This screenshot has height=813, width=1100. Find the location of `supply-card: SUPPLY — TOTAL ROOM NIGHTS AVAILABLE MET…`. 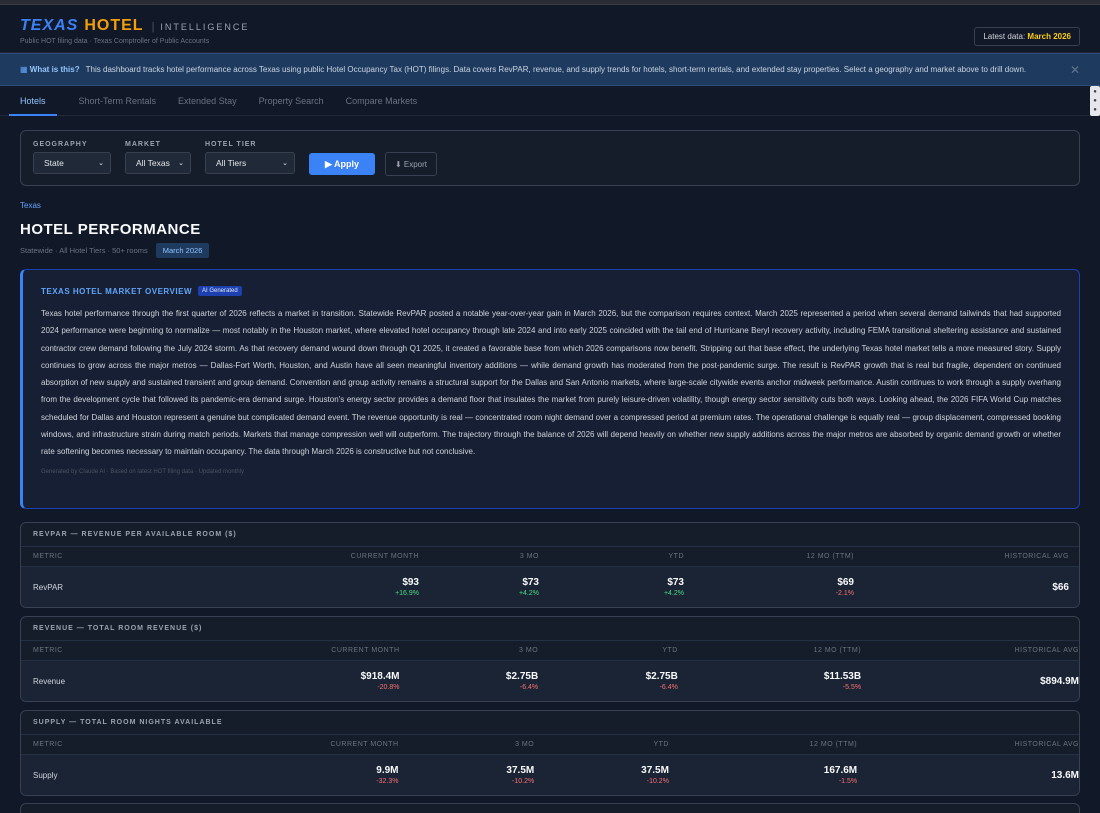

supply-card: SUPPLY — TOTAL ROOM NIGHTS AVAILABLE MET… is located at coordinates (550, 753).